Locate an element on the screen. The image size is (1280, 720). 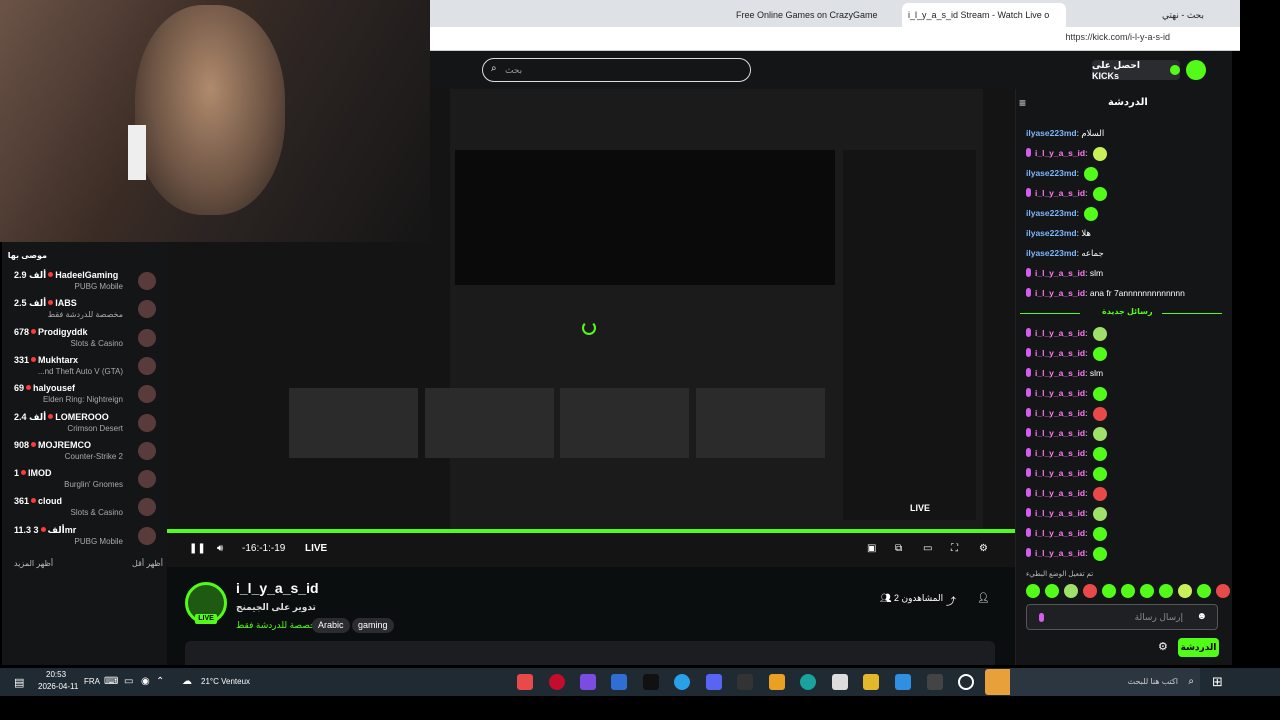
chat-message: i_l_y_a_s_id: slm is located at coordinates (1064, 373).